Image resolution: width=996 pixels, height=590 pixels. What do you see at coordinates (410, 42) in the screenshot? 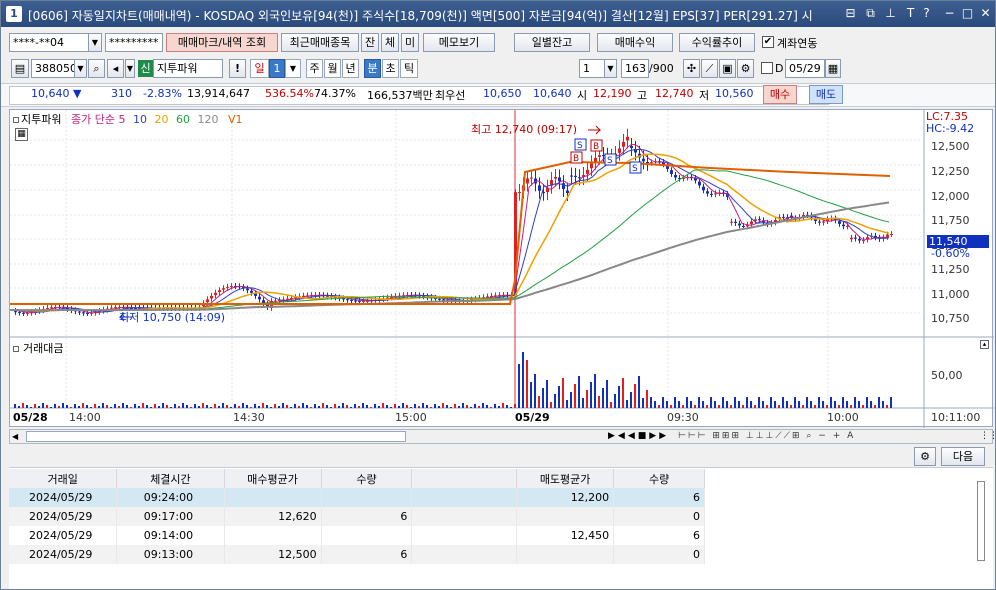
I see `unfilled-button: 미` at bounding box center [410, 42].